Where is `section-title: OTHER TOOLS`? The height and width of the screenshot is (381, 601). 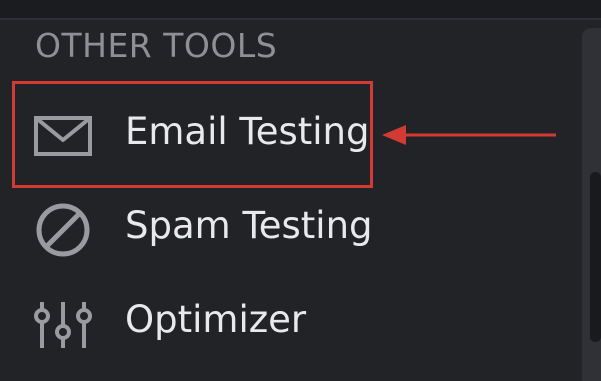
section-title: OTHER TOOLS is located at coordinates (156, 45).